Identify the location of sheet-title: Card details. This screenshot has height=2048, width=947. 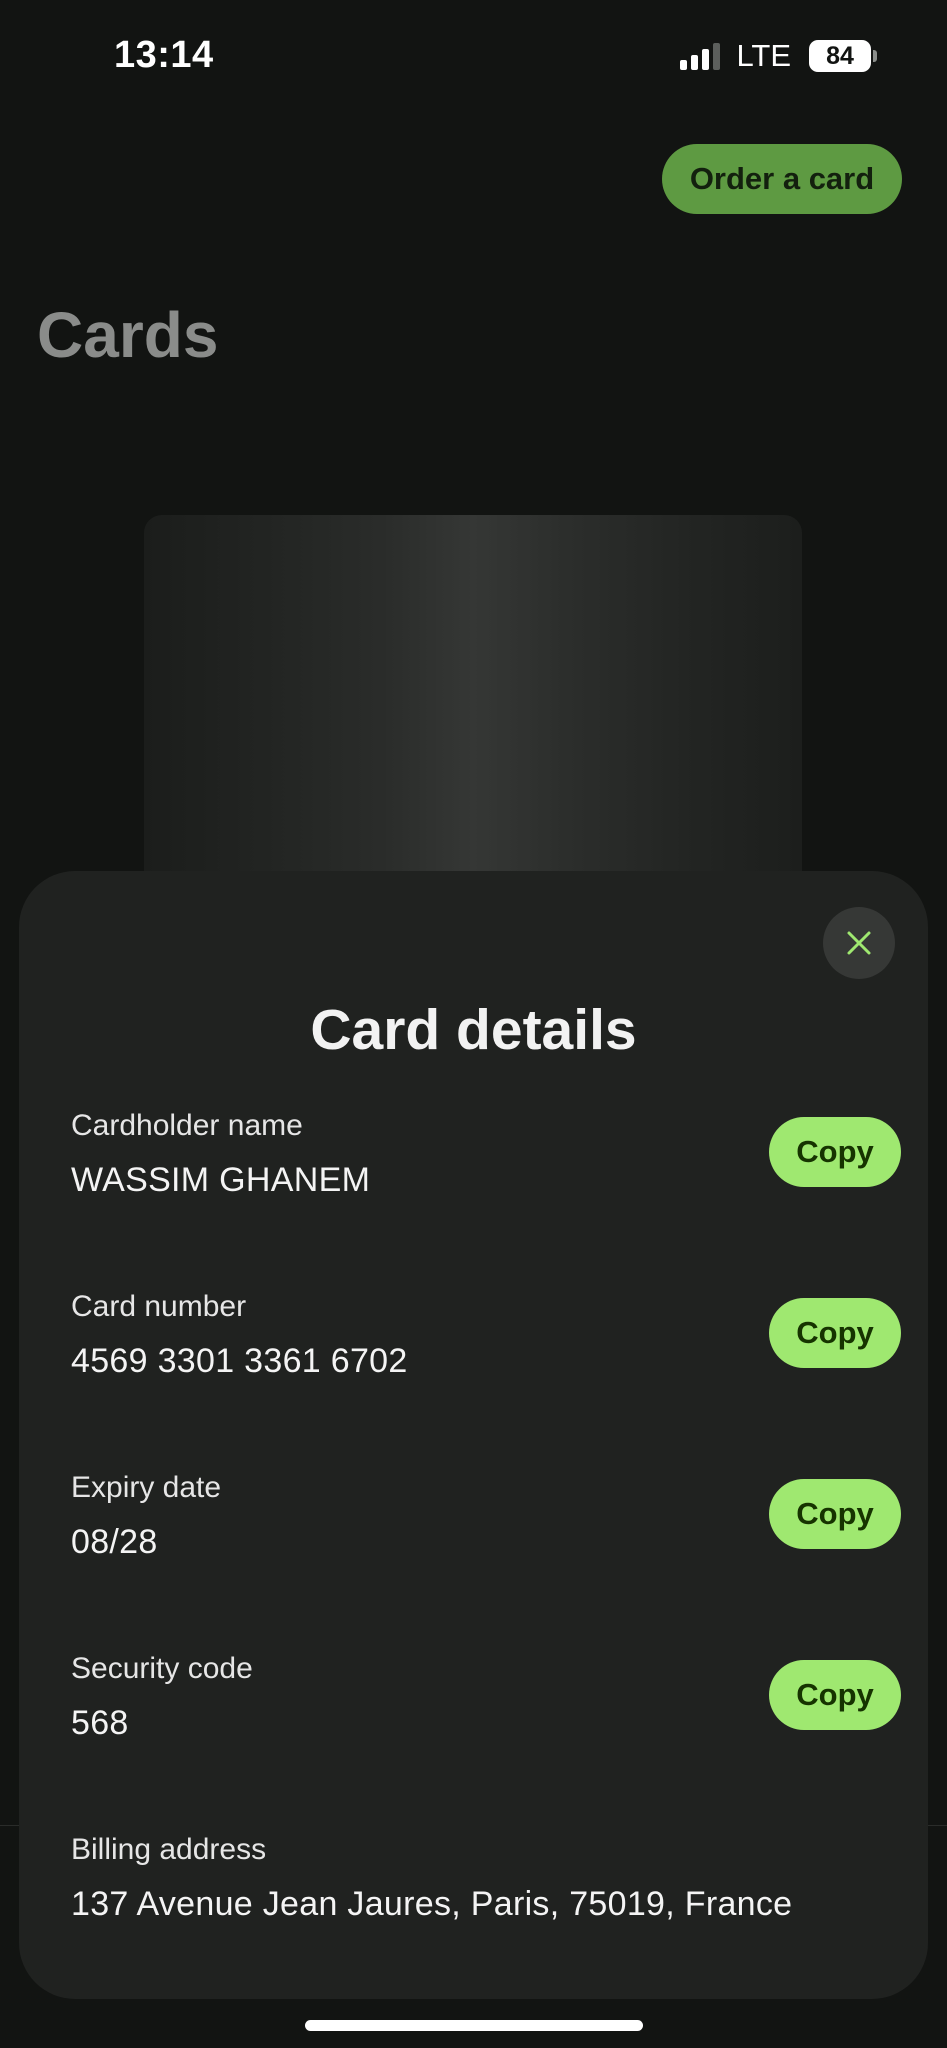
(473, 1030).